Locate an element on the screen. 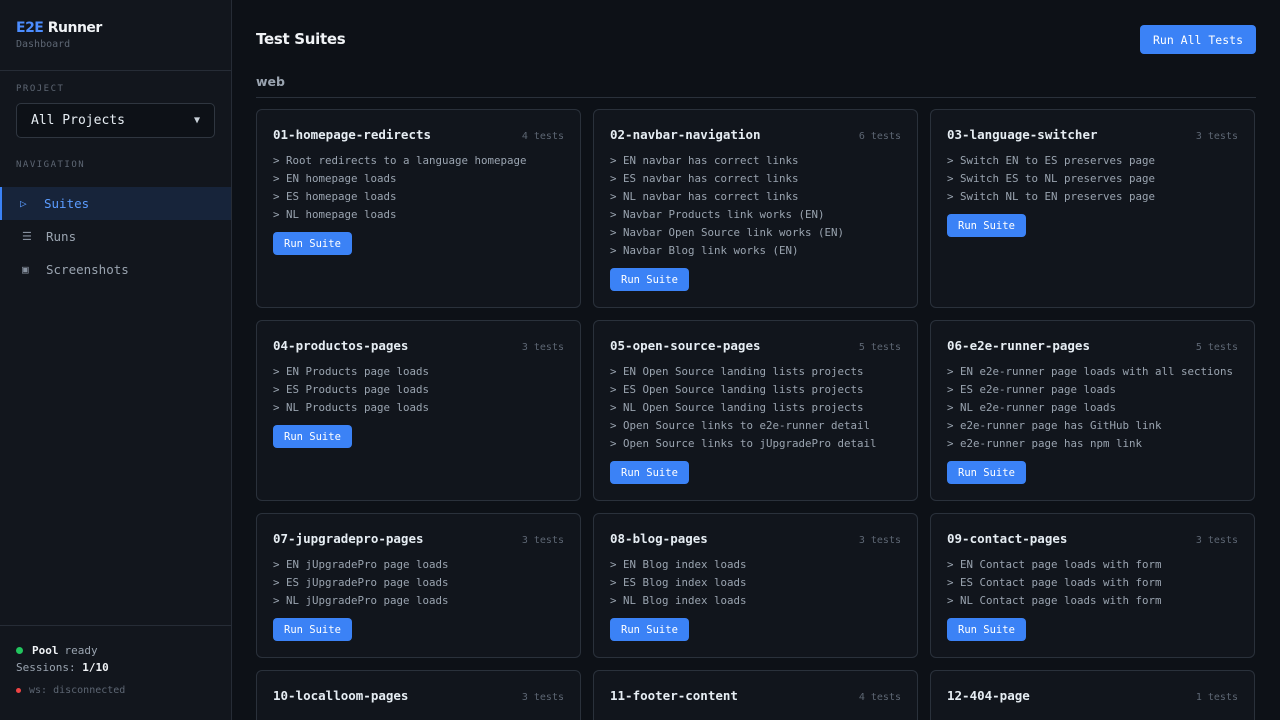 This screenshot has height=720, width=1280. test-item: > e2e-runner page has npm link is located at coordinates (1092, 444).